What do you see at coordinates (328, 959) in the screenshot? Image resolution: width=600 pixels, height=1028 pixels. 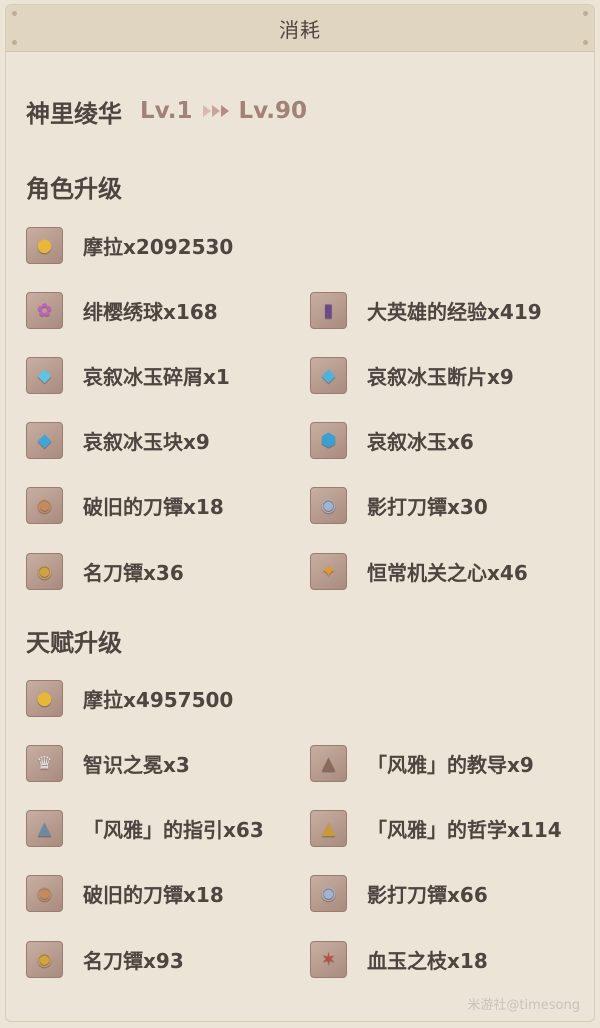 I see `bloodjade-branch-icon: ✶` at bounding box center [328, 959].